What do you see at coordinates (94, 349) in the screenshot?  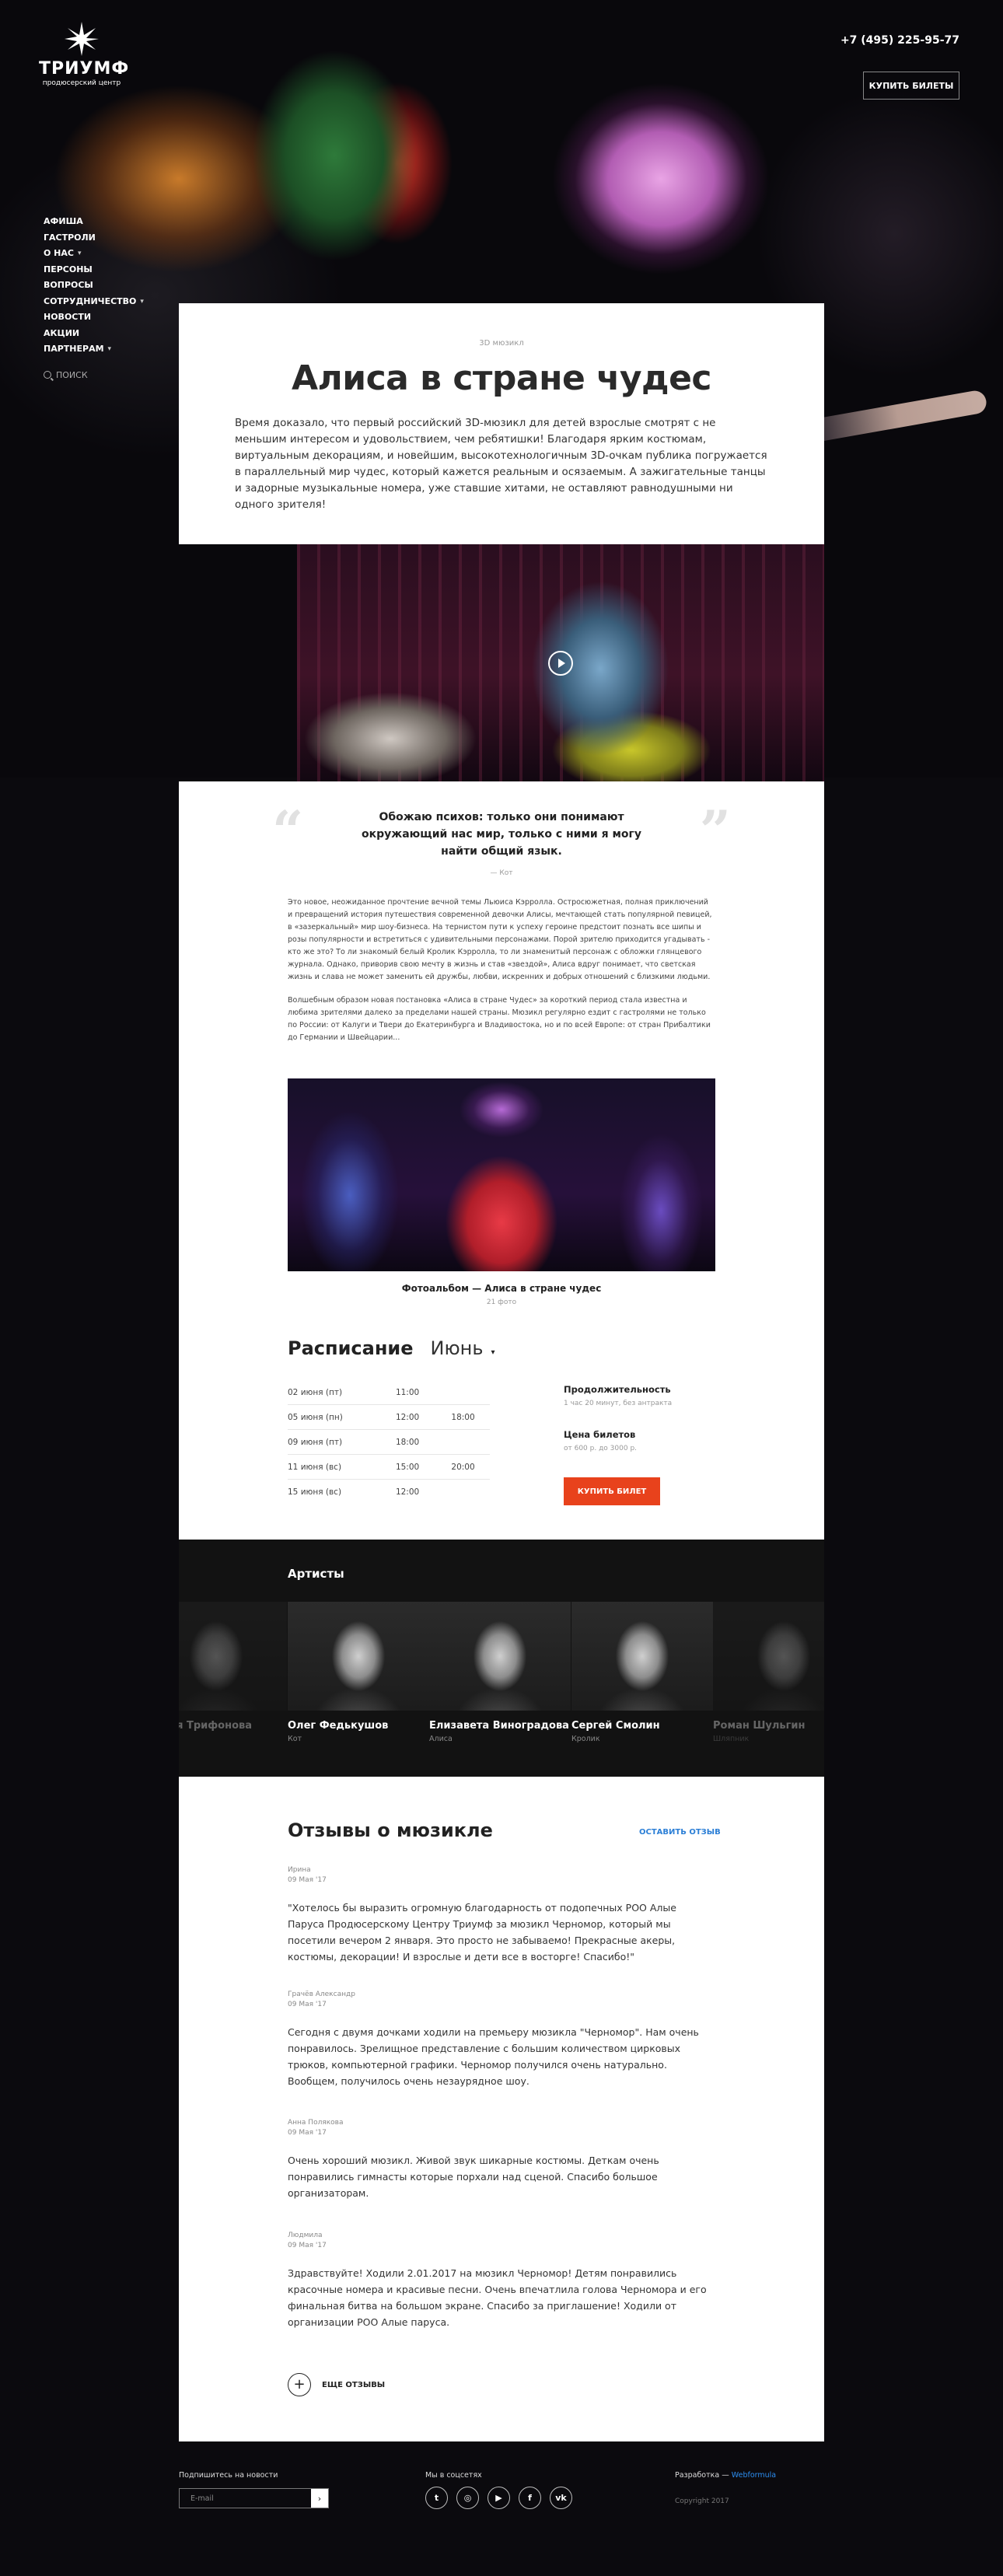 I see `nav-item-partners: ПАРТНЕРАМ ▾` at bounding box center [94, 349].